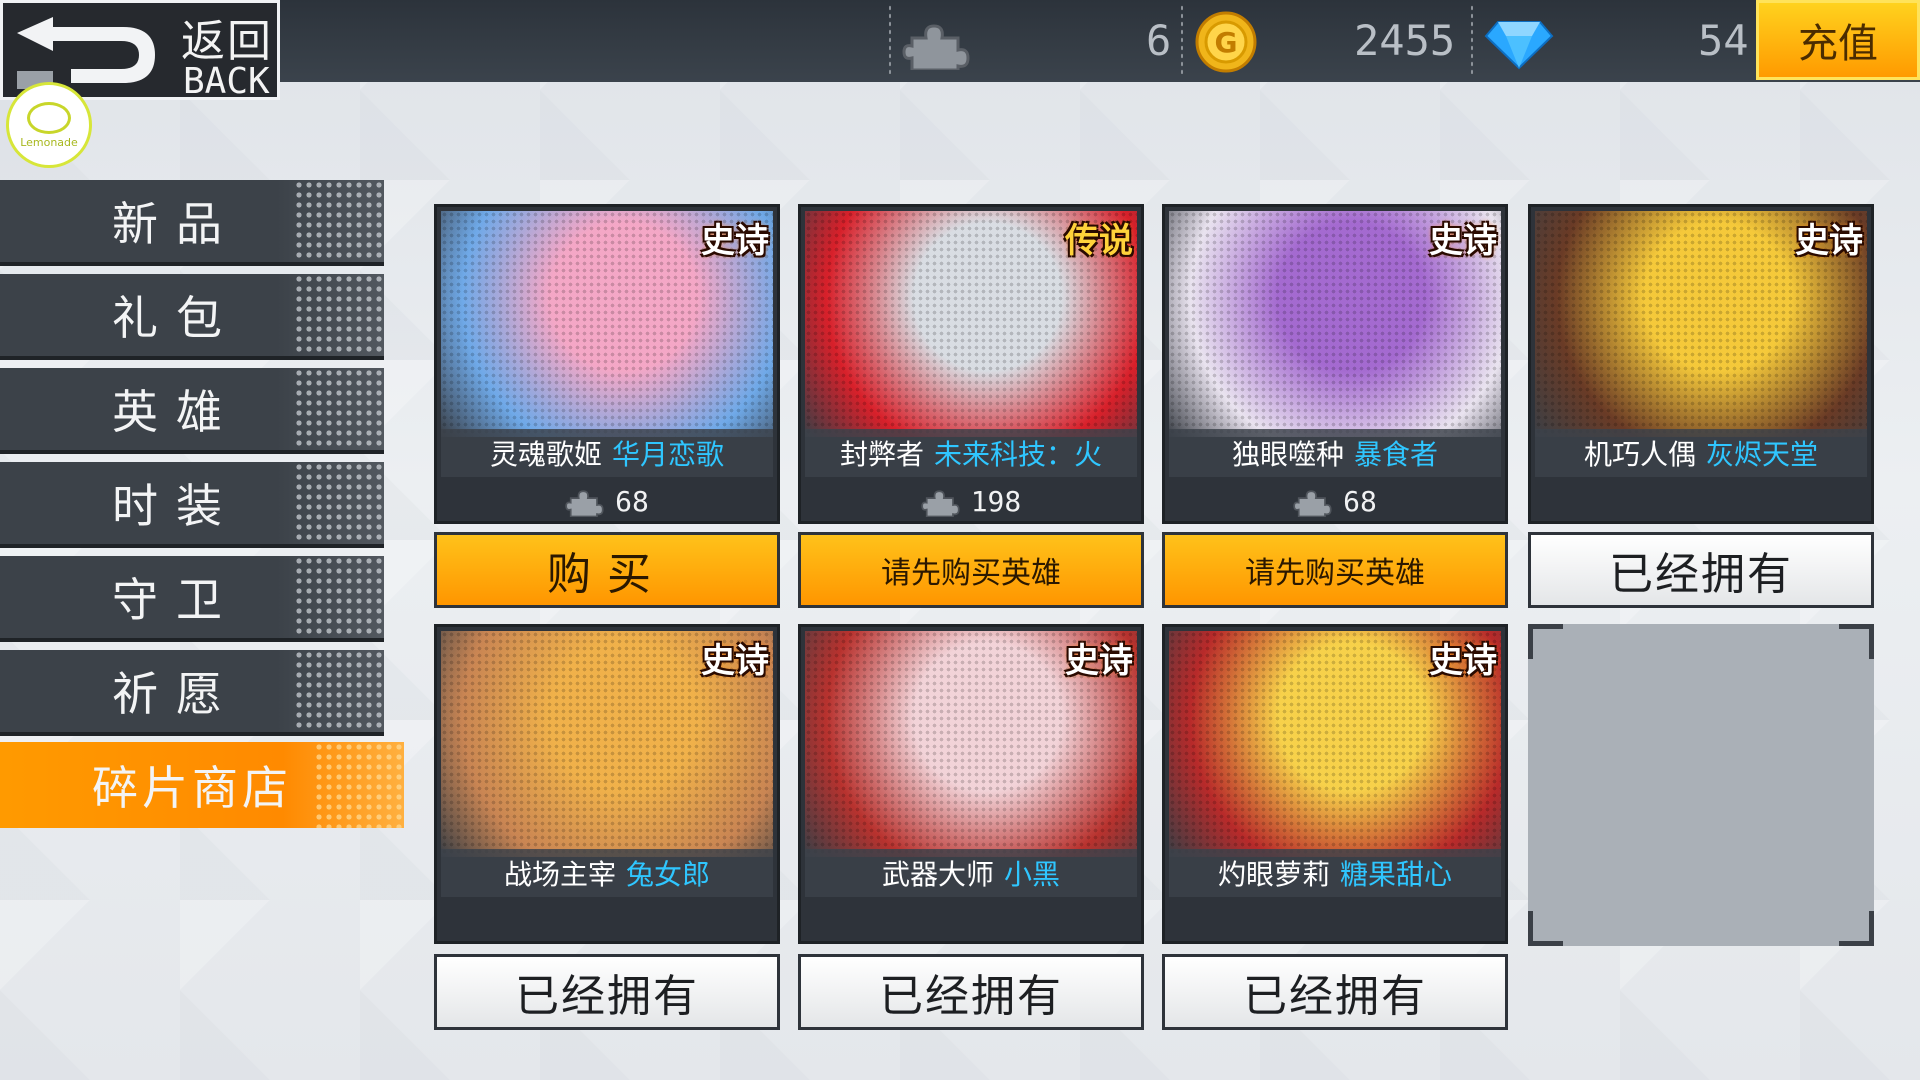 This screenshot has width=1920, height=1080. I want to click on extra-count: 54, so click(1723, 40).